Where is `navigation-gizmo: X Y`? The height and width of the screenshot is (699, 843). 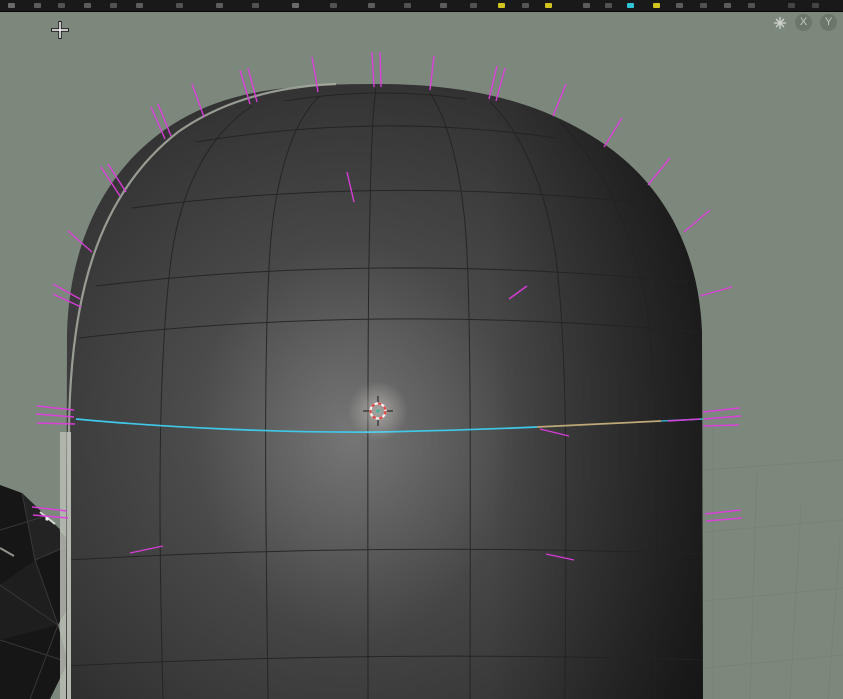 navigation-gizmo: X Y is located at coordinates (805, 22).